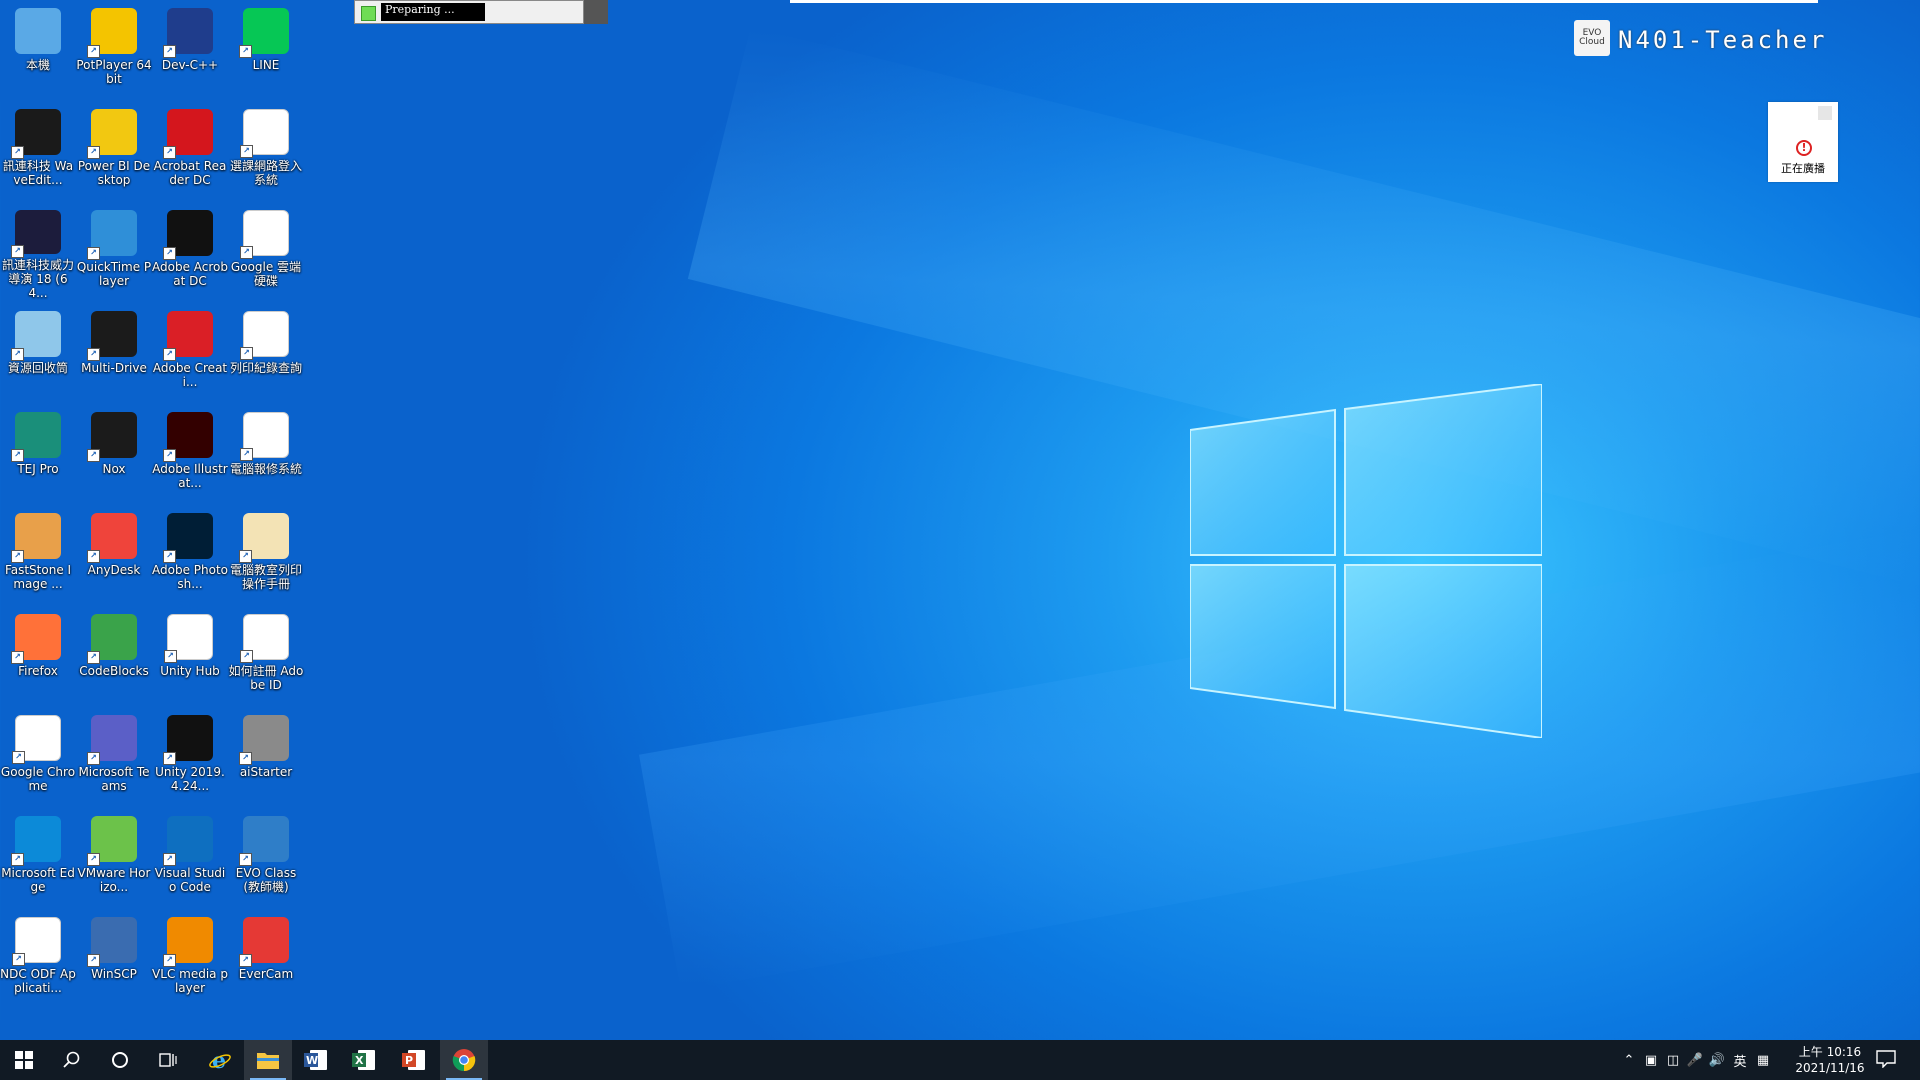 The width and height of the screenshot is (1920, 1080). What do you see at coordinates (1723, 40) in the screenshot?
I see `machine-name: N401-Teacher` at bounding box center [1723, 40].